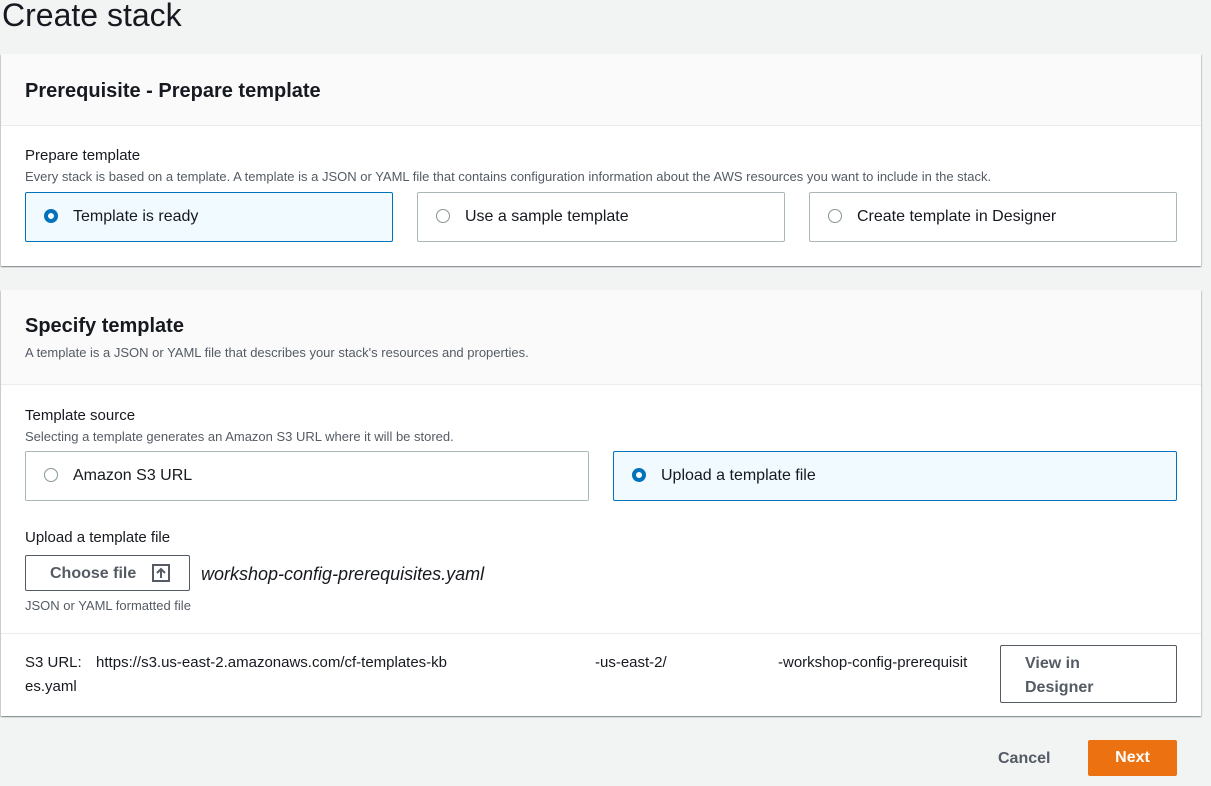 The width and height of the screenshot is (1211, 786). I want to click on option-amazon-s3-url-label: Amazon S3 URL, so click(133, 475).